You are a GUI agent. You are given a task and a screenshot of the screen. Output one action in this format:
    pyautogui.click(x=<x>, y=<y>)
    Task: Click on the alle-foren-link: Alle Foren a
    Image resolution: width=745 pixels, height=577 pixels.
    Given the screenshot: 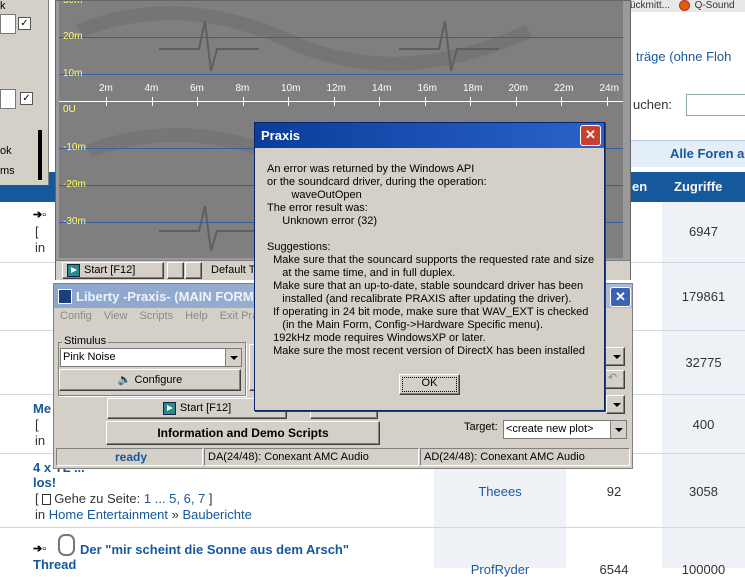 What is the action you would take?
    pyautogui.click(x=707, y=153)
    